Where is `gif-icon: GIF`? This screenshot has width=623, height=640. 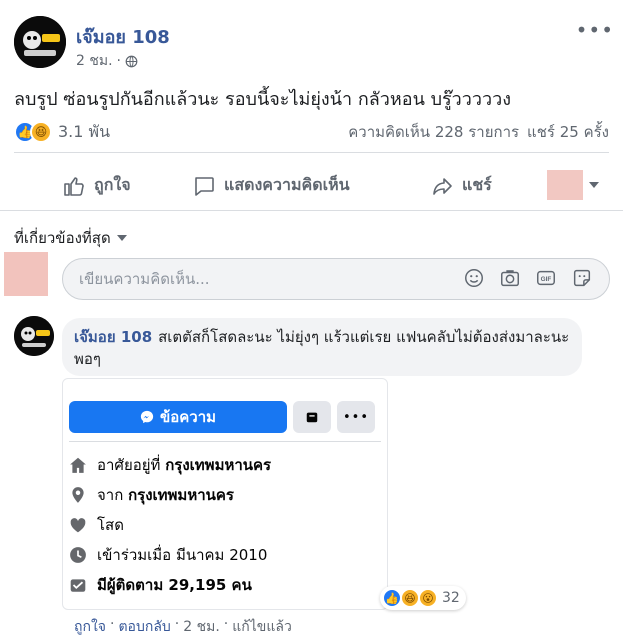
gif-icon: GIF is located at coordinates (546, 278).